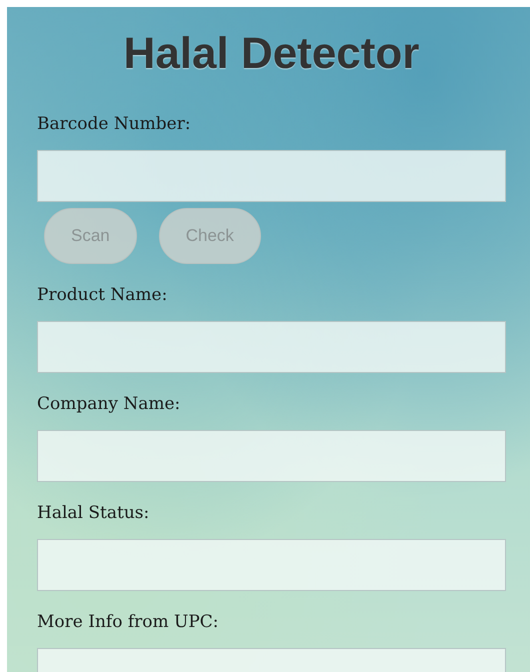 Image resolution: width=530 pixels, height=672 pixels. What do you see at coordinates (128, 623) in the screenshot?
I see `field-label: More Info from UPC:` at bounding box center [128, 623].